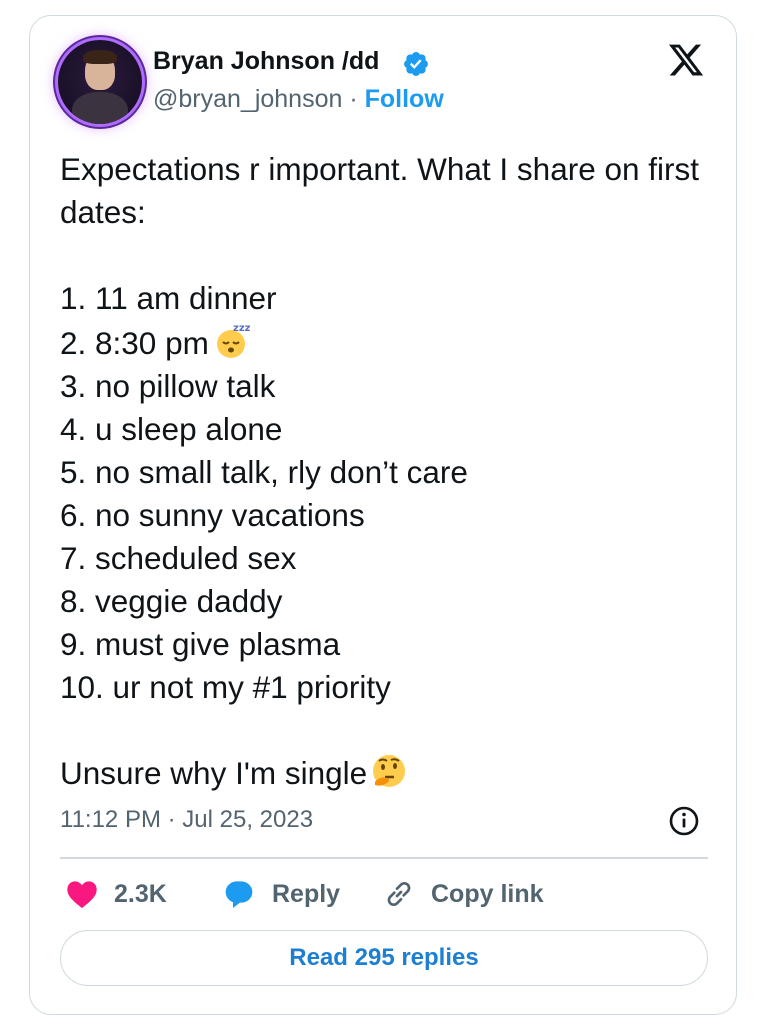 The width and height of the screenshot is (764, 1024). I want to click on list-item: 6. no sunny vacations, so click(212, 515).